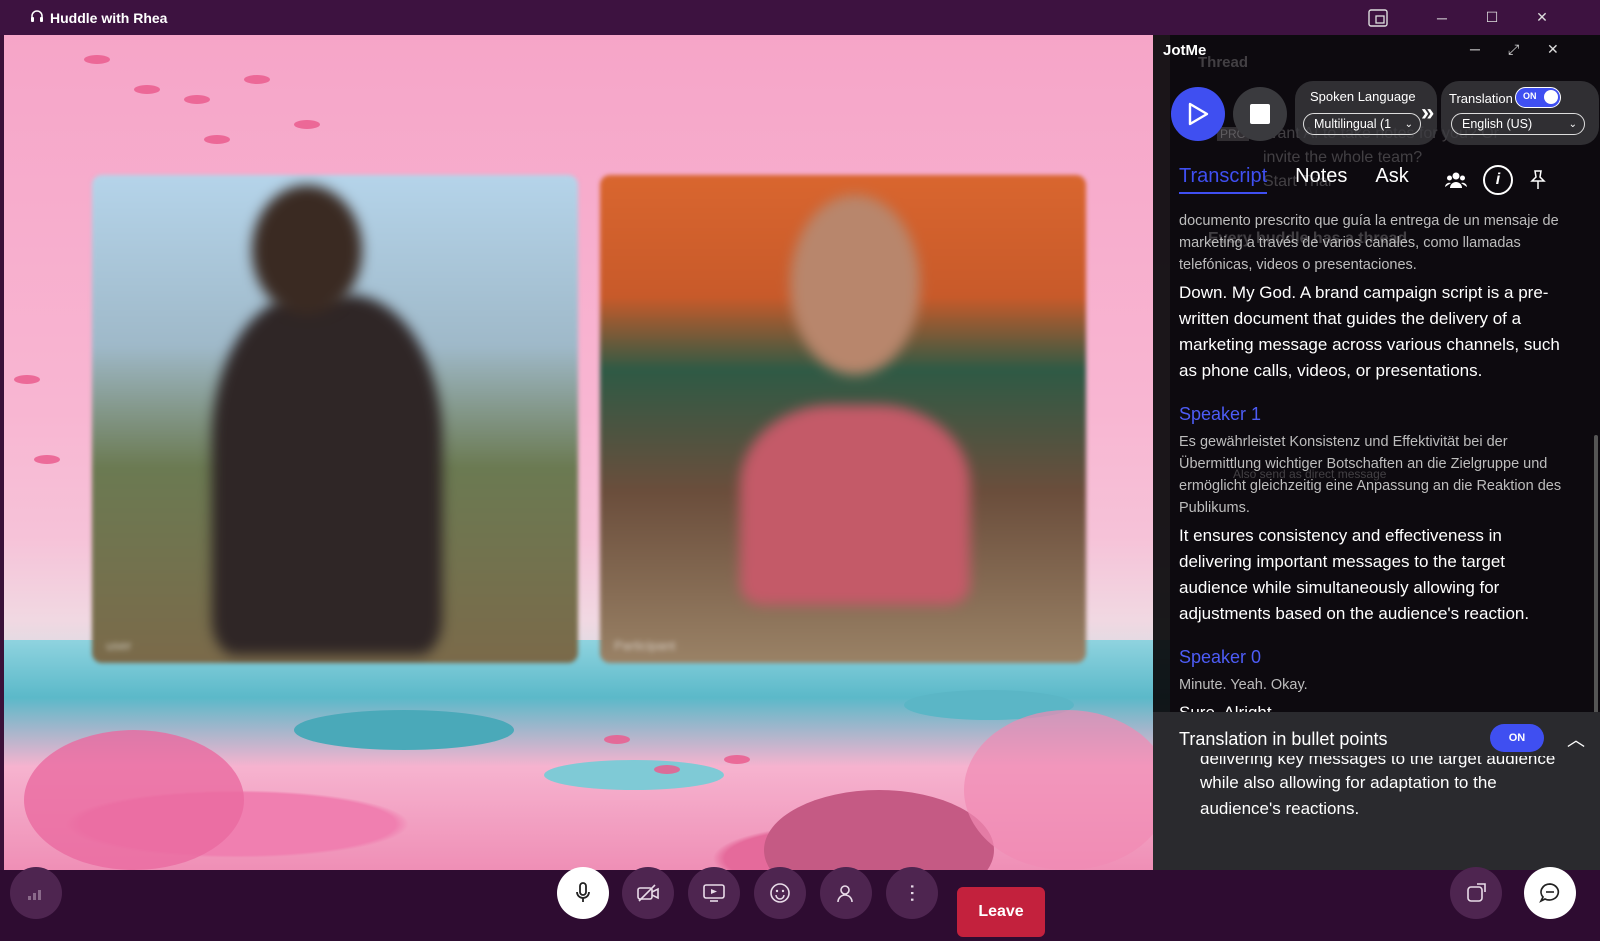 The width and height of the screenshot is (1600, 941). What do you see at coordinates (36, 893) in the screenshot?
I see `signal-strength-icon` at bounding box center [36, 893].